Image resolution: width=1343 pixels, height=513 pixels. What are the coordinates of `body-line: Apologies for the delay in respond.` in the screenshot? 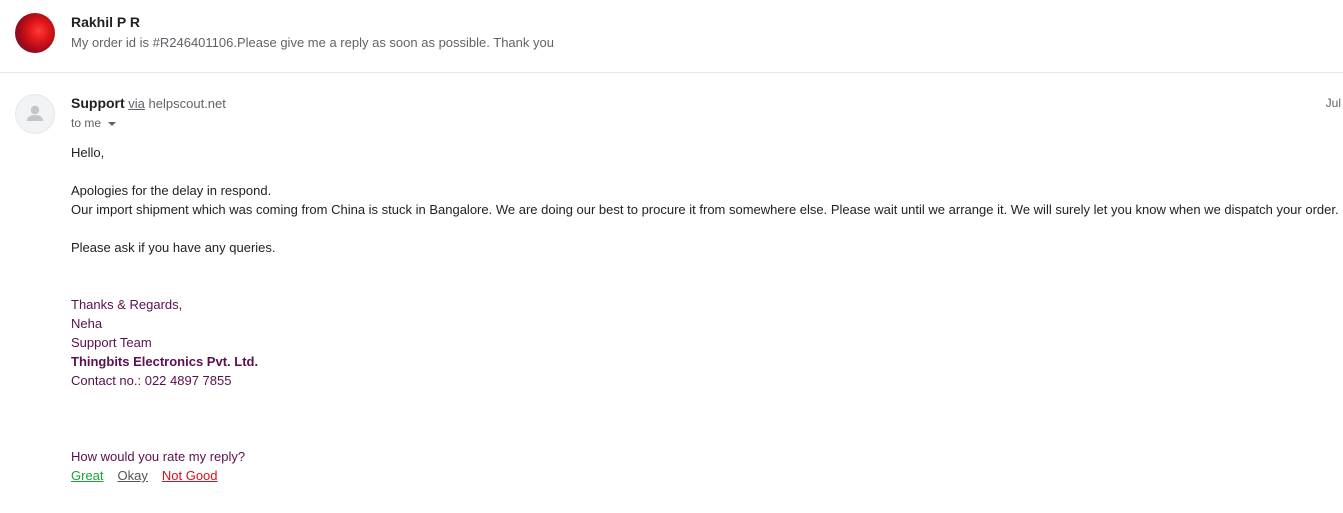 It's located at (171, 190).